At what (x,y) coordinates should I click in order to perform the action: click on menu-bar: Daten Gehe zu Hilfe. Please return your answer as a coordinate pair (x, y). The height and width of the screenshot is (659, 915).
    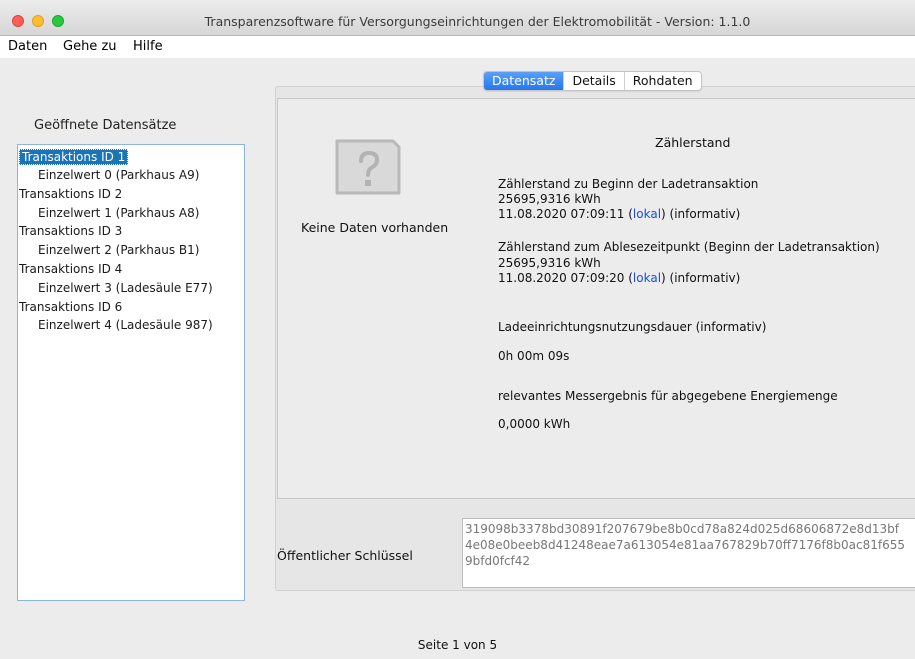
    Looking at the image, I should click on (457, 47).